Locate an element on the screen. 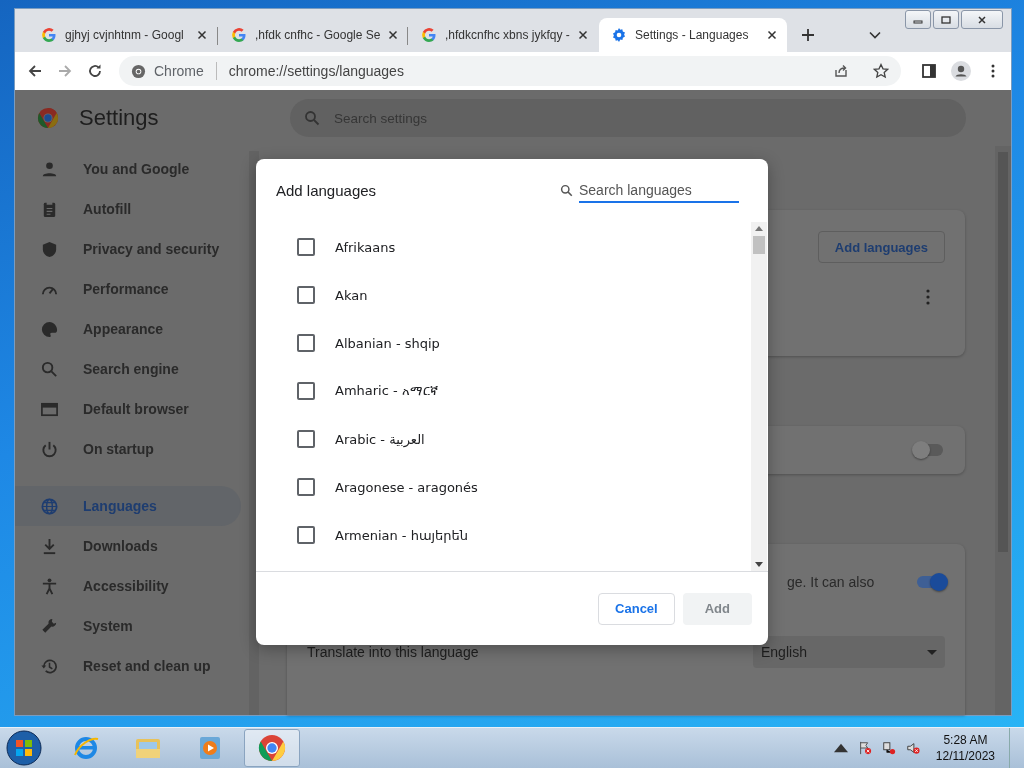 The height and width of the screenshot is (768, 1024). language-name: Arabic - العربية is located at coordinates (380, 439).